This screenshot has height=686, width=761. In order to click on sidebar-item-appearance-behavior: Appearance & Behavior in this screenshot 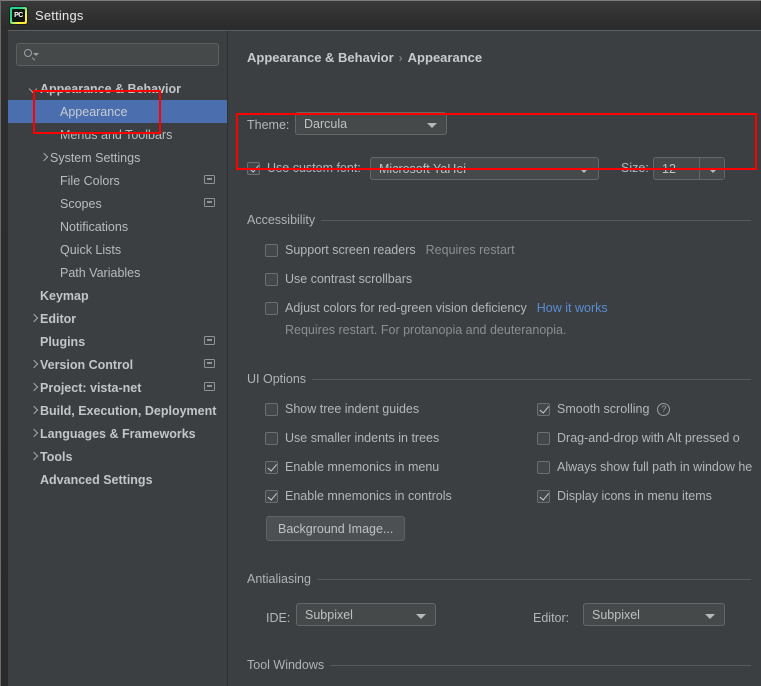, I will do `click(117, 88)`.